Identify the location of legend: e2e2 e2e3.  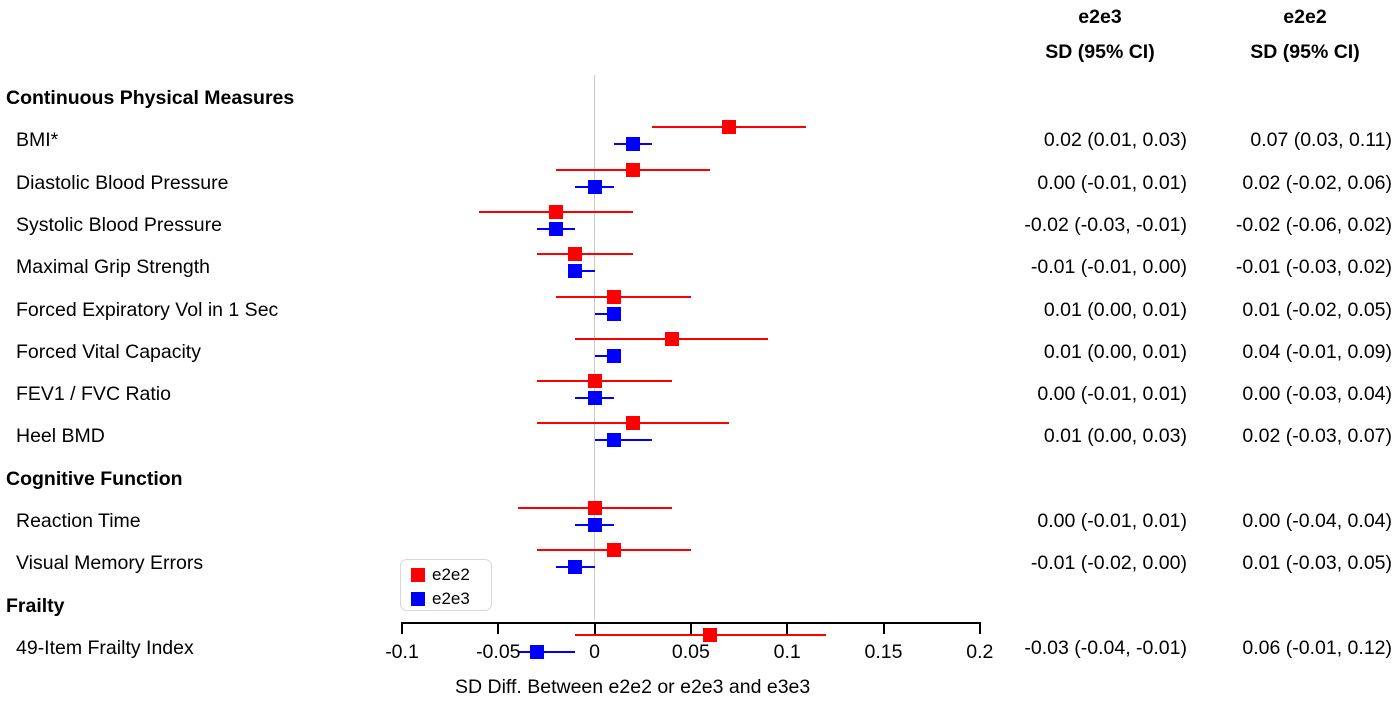
(446, 585).